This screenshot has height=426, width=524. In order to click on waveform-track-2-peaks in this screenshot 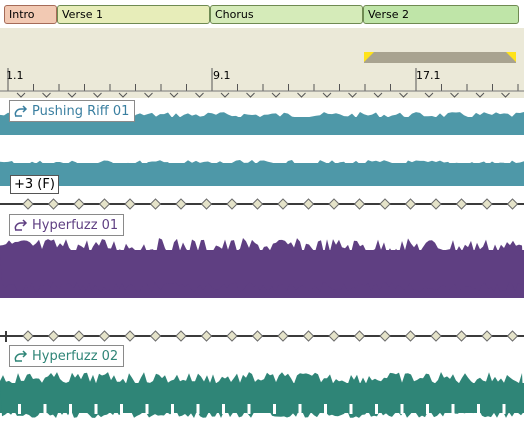, I will do `click(262, 265)`.